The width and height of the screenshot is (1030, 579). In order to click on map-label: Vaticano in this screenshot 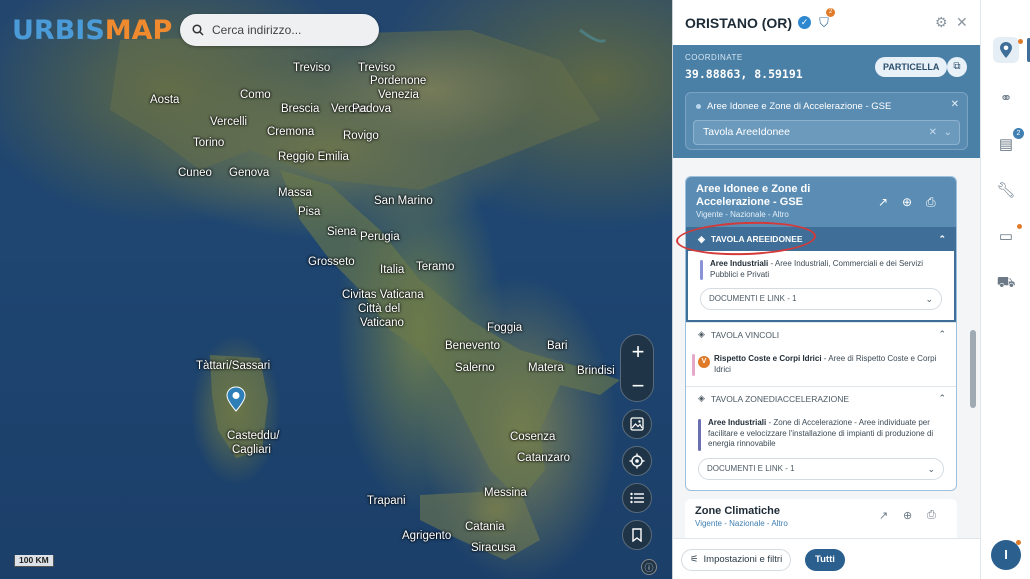, I will do `click(382, 323)`.